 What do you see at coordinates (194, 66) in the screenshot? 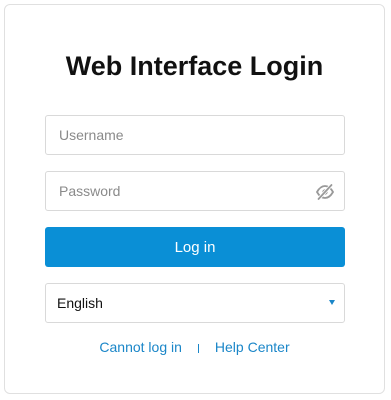
I see `page-title: Web Interface Login` at bounding box center [194, 66].